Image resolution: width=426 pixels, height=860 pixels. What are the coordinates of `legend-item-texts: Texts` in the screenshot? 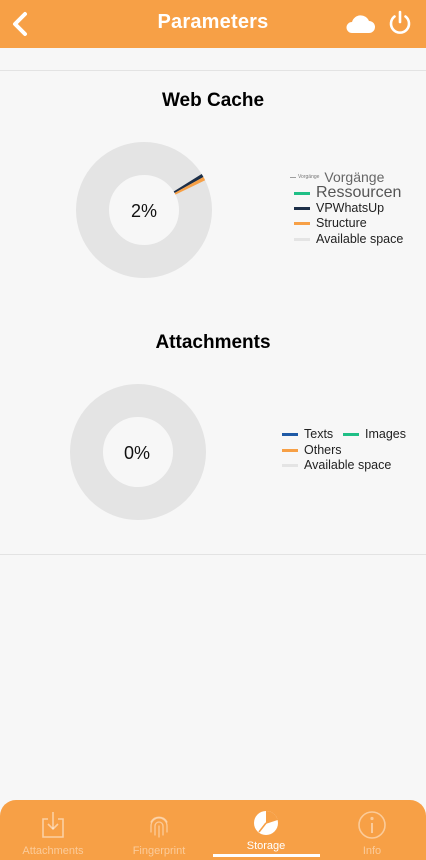 It's located at (307, 434).